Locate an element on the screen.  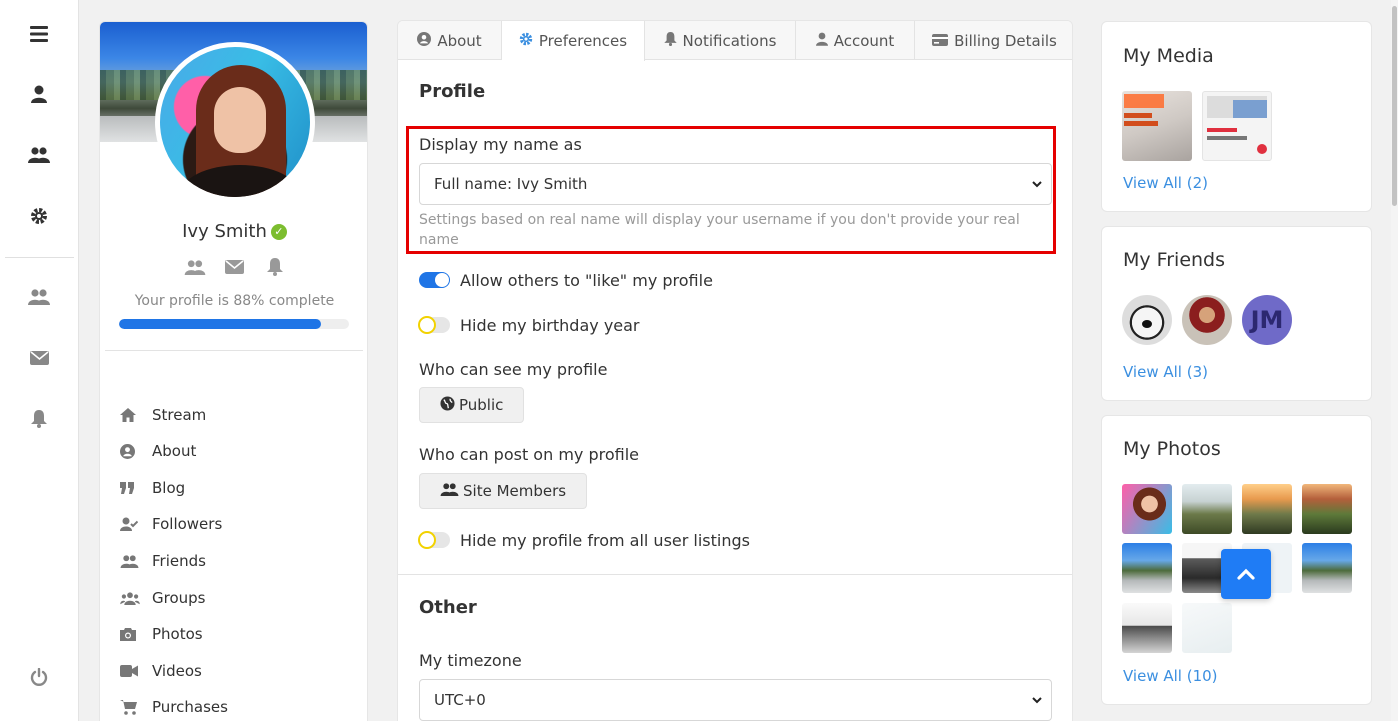
hide-listing-row: Hide my profile from all user listings is located at coordinates (584, 540).